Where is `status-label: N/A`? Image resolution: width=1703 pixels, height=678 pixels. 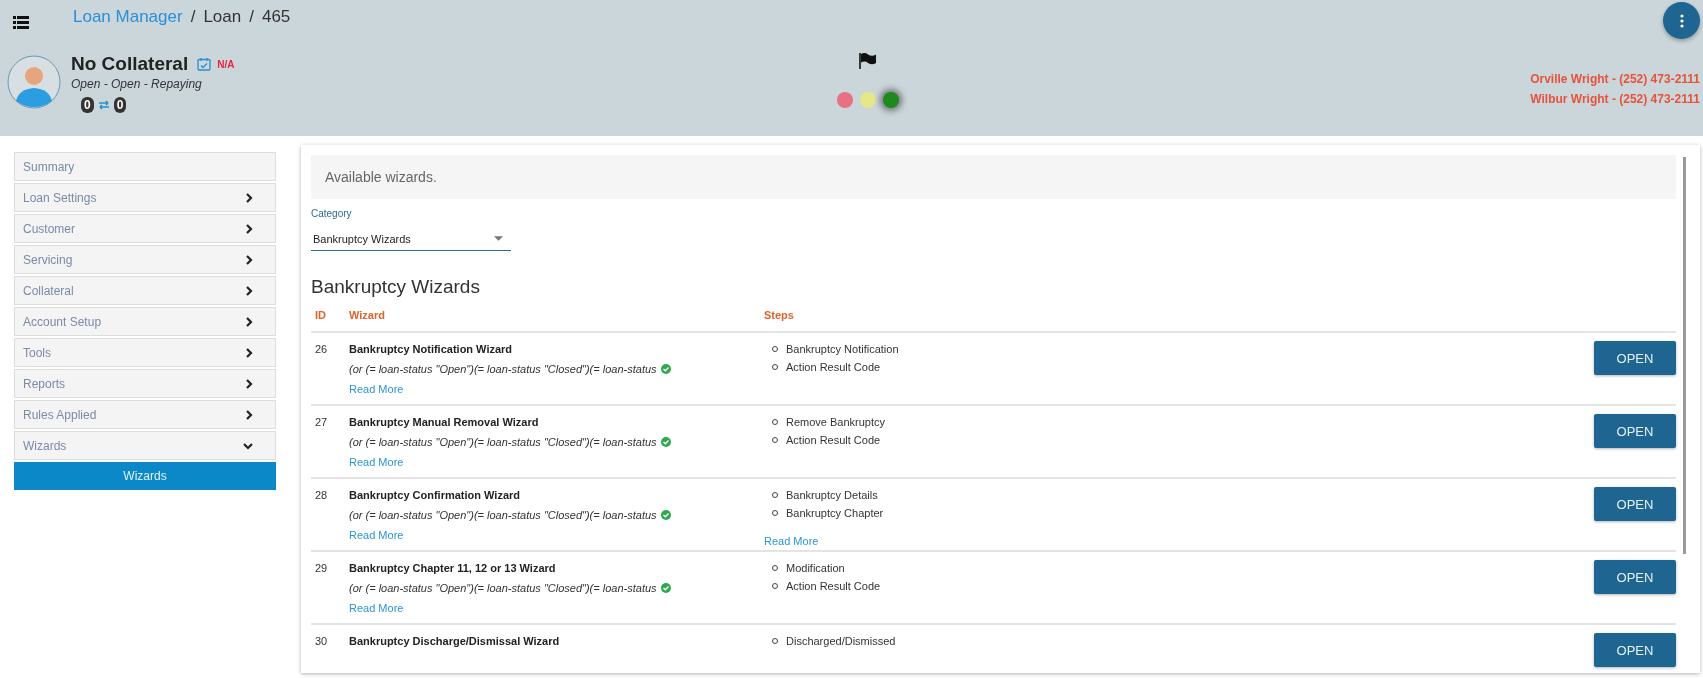
status-label: N/A is located at coordinates (226, 64).